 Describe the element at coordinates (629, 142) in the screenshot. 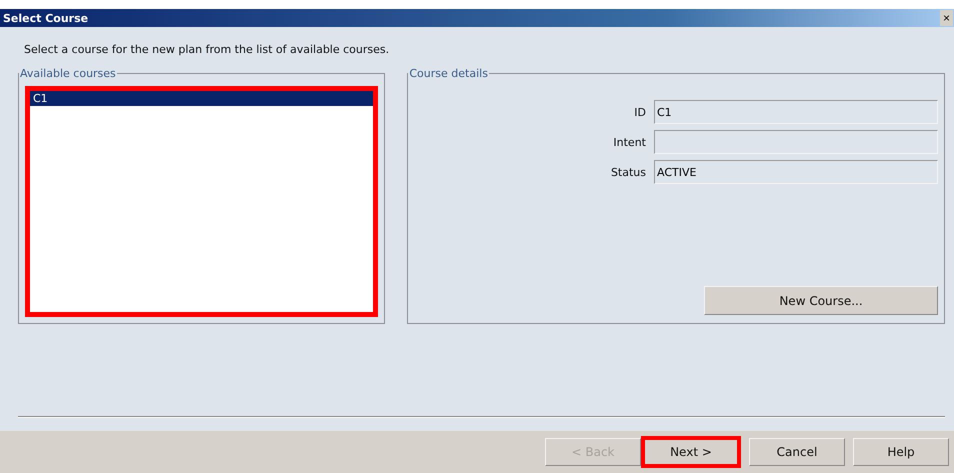

I see `field-label: Intent` at that location.